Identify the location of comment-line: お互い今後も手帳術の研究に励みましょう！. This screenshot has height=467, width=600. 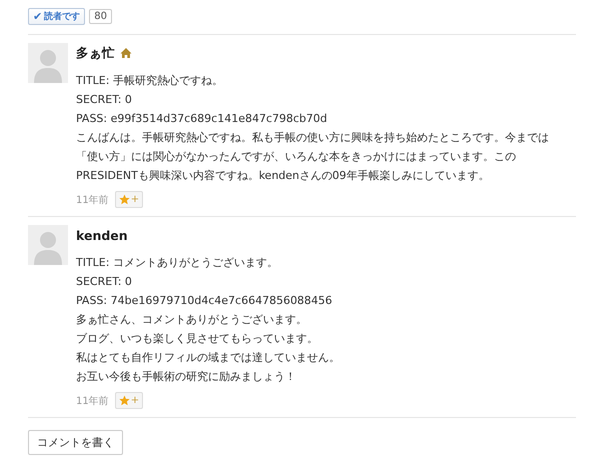
(186, 377).